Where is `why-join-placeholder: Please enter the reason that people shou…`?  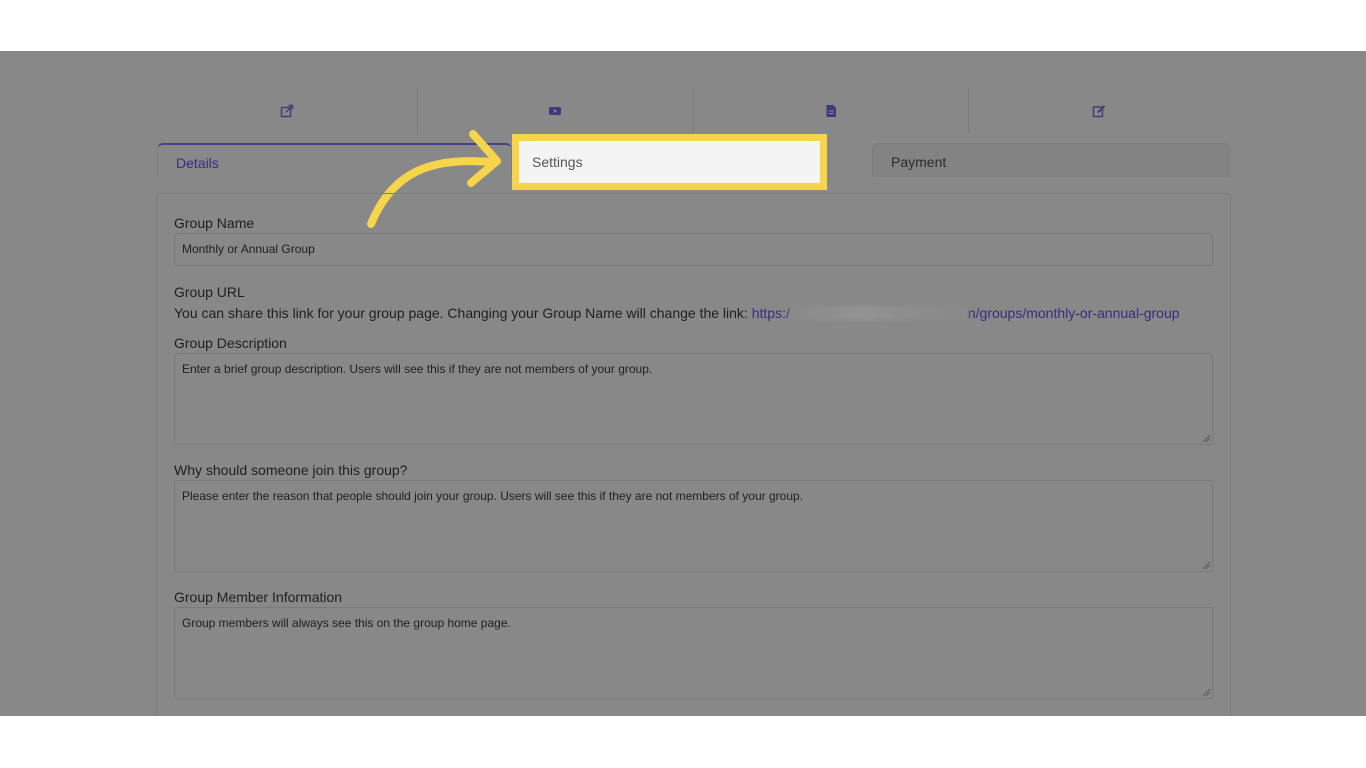
why-join-placeholder: Please enter the reason that people shou… is located at coordinates (493, 496).